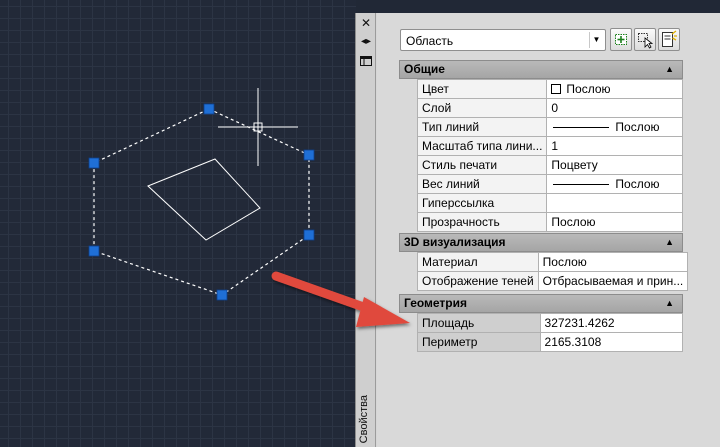  I want to click on close-icon: ✕, so click(366, 23).